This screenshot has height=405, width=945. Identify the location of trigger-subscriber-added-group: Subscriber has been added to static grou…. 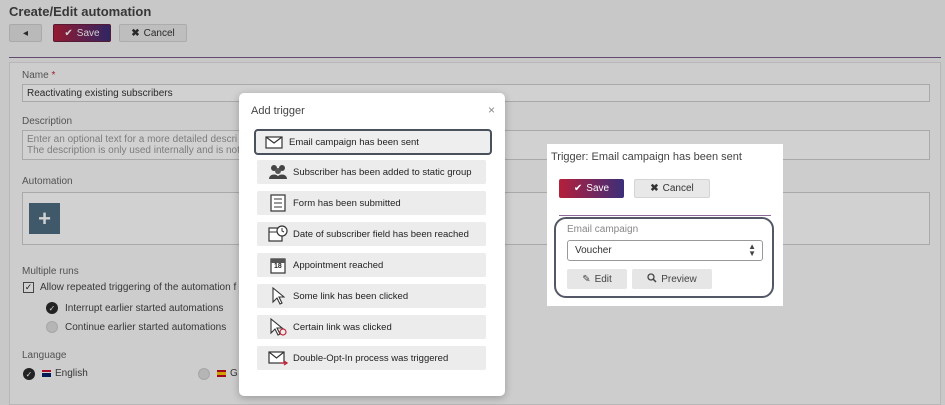
(371, 172).